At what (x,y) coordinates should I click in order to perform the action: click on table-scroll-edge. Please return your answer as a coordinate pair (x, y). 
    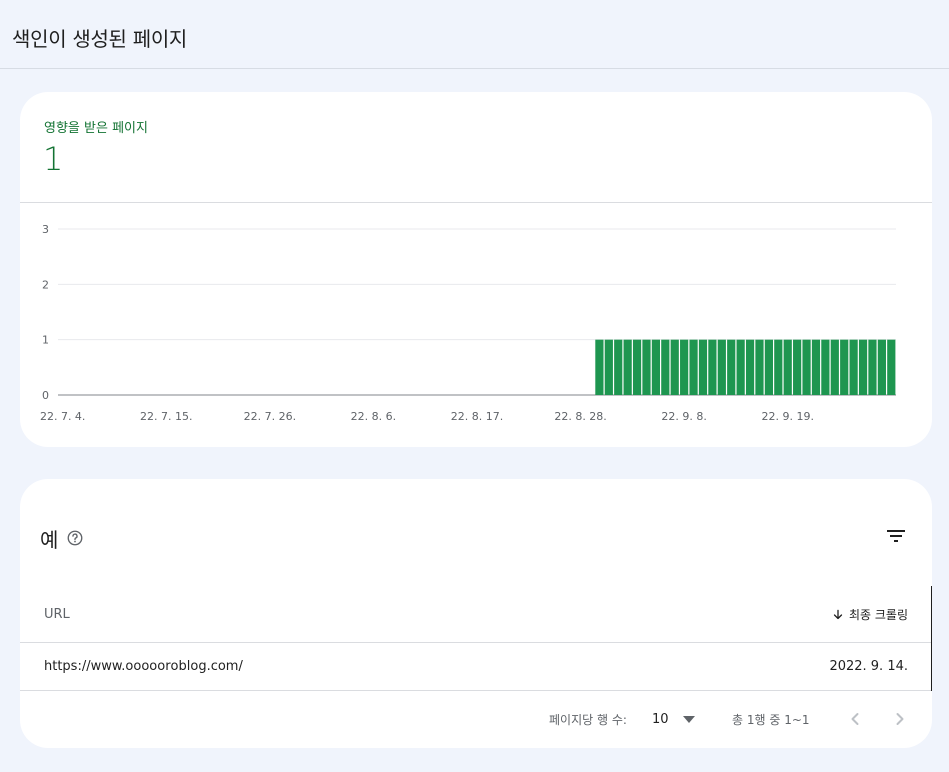
    Looking at the image, I should click on (931, 638).